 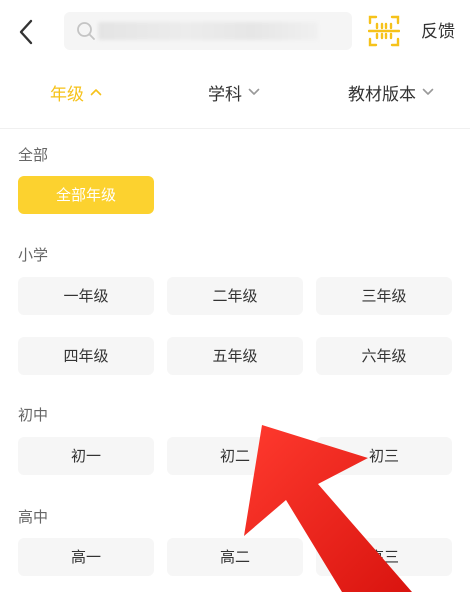 What do you see at coordinates (235, 456) in the screenshot?
I see `grade-option-junior-2: 初二` at bounding box center [235, 456].